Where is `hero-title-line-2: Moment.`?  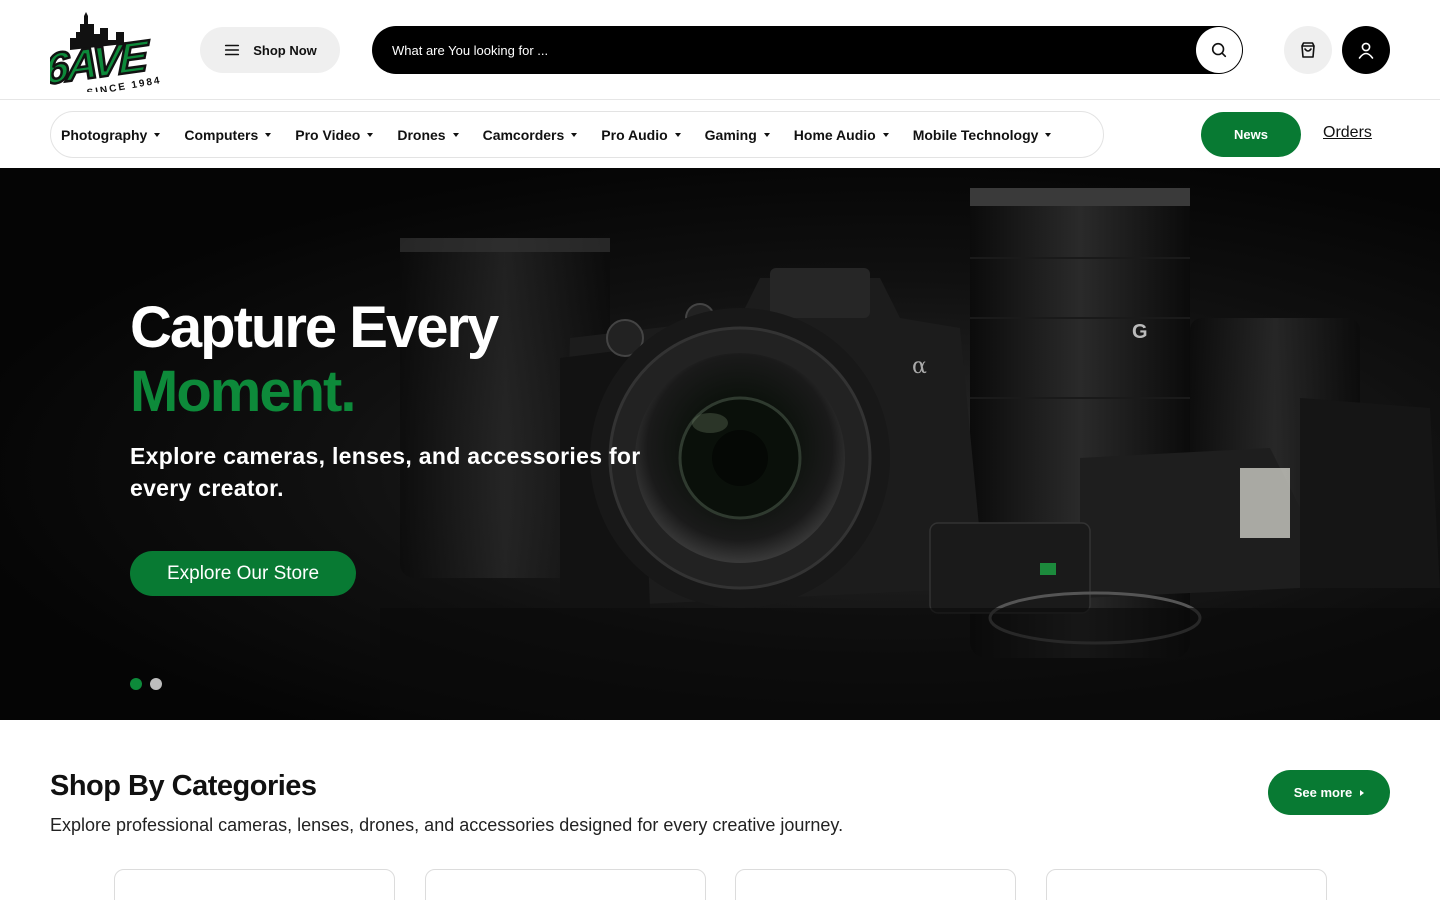 hero-title-line-2: Moment. is located at coordinates (243, 391).